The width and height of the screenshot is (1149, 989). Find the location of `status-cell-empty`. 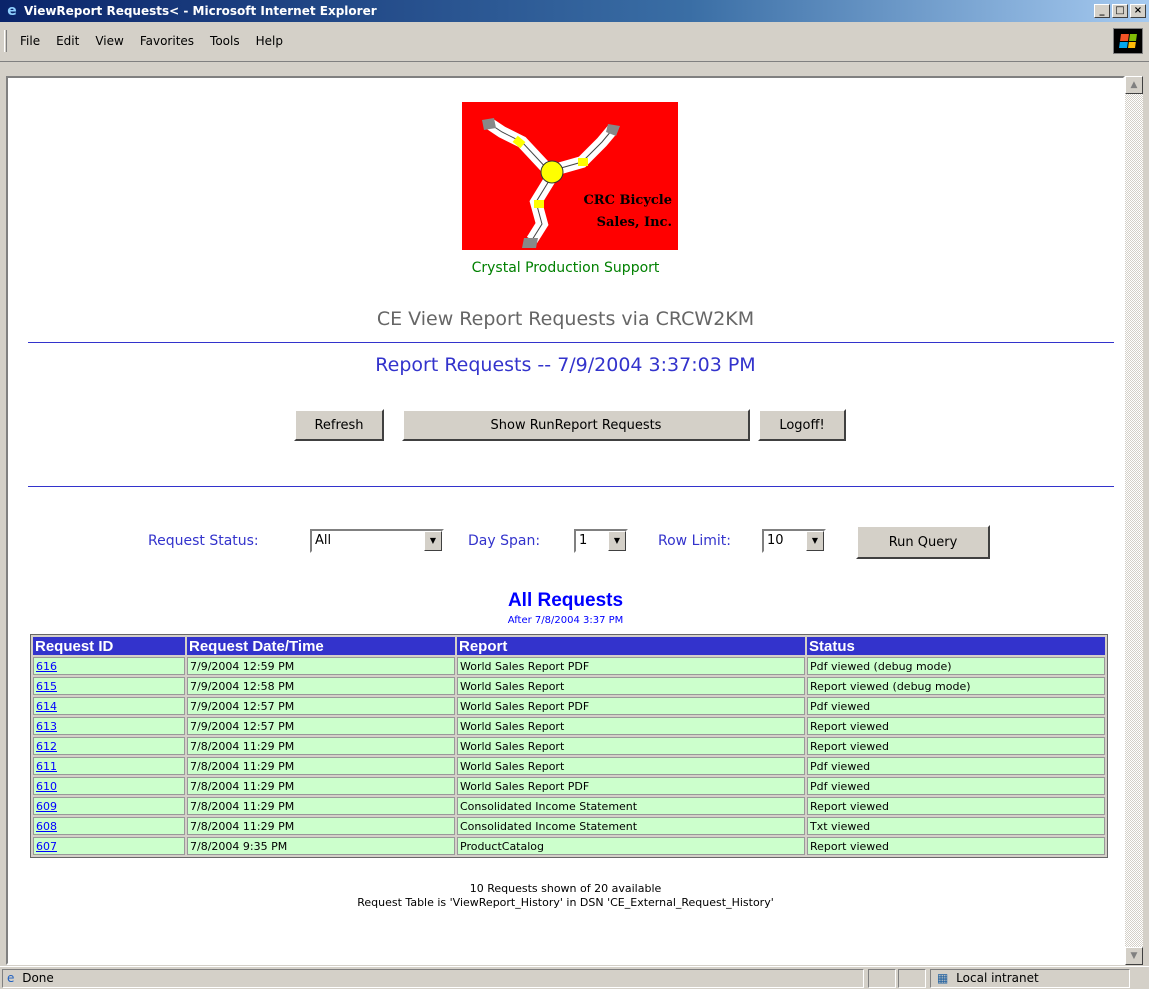

status-cell-empty is located at coordinates (912, 978).